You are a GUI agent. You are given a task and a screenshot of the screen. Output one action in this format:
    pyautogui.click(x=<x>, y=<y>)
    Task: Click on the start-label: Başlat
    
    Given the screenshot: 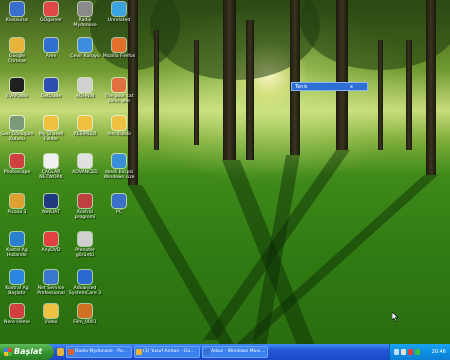 What is the action you would take?
    pyautogui.click(x=28, y=351)
    